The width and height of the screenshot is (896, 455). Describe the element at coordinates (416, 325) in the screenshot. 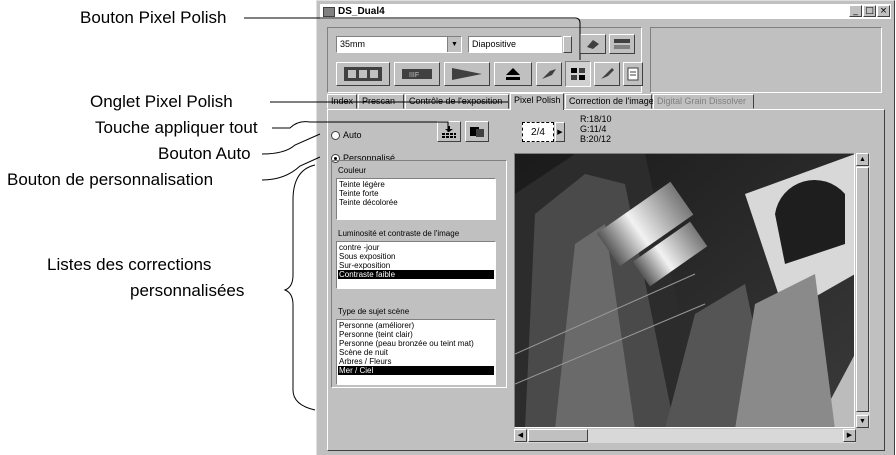

I see `list-item: Personne (améliorer)` at that location.